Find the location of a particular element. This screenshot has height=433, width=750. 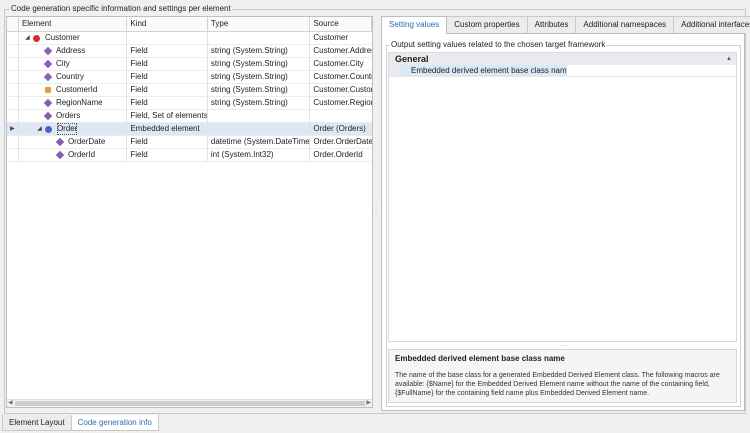

property-row: Embedded derived element base class name is located at coordinates (562, 71).